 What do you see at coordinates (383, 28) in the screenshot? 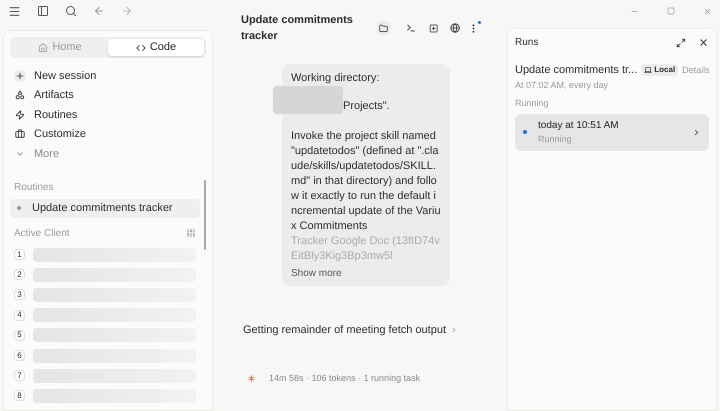
I see `folder-icon` at bounding box center [383, 28].